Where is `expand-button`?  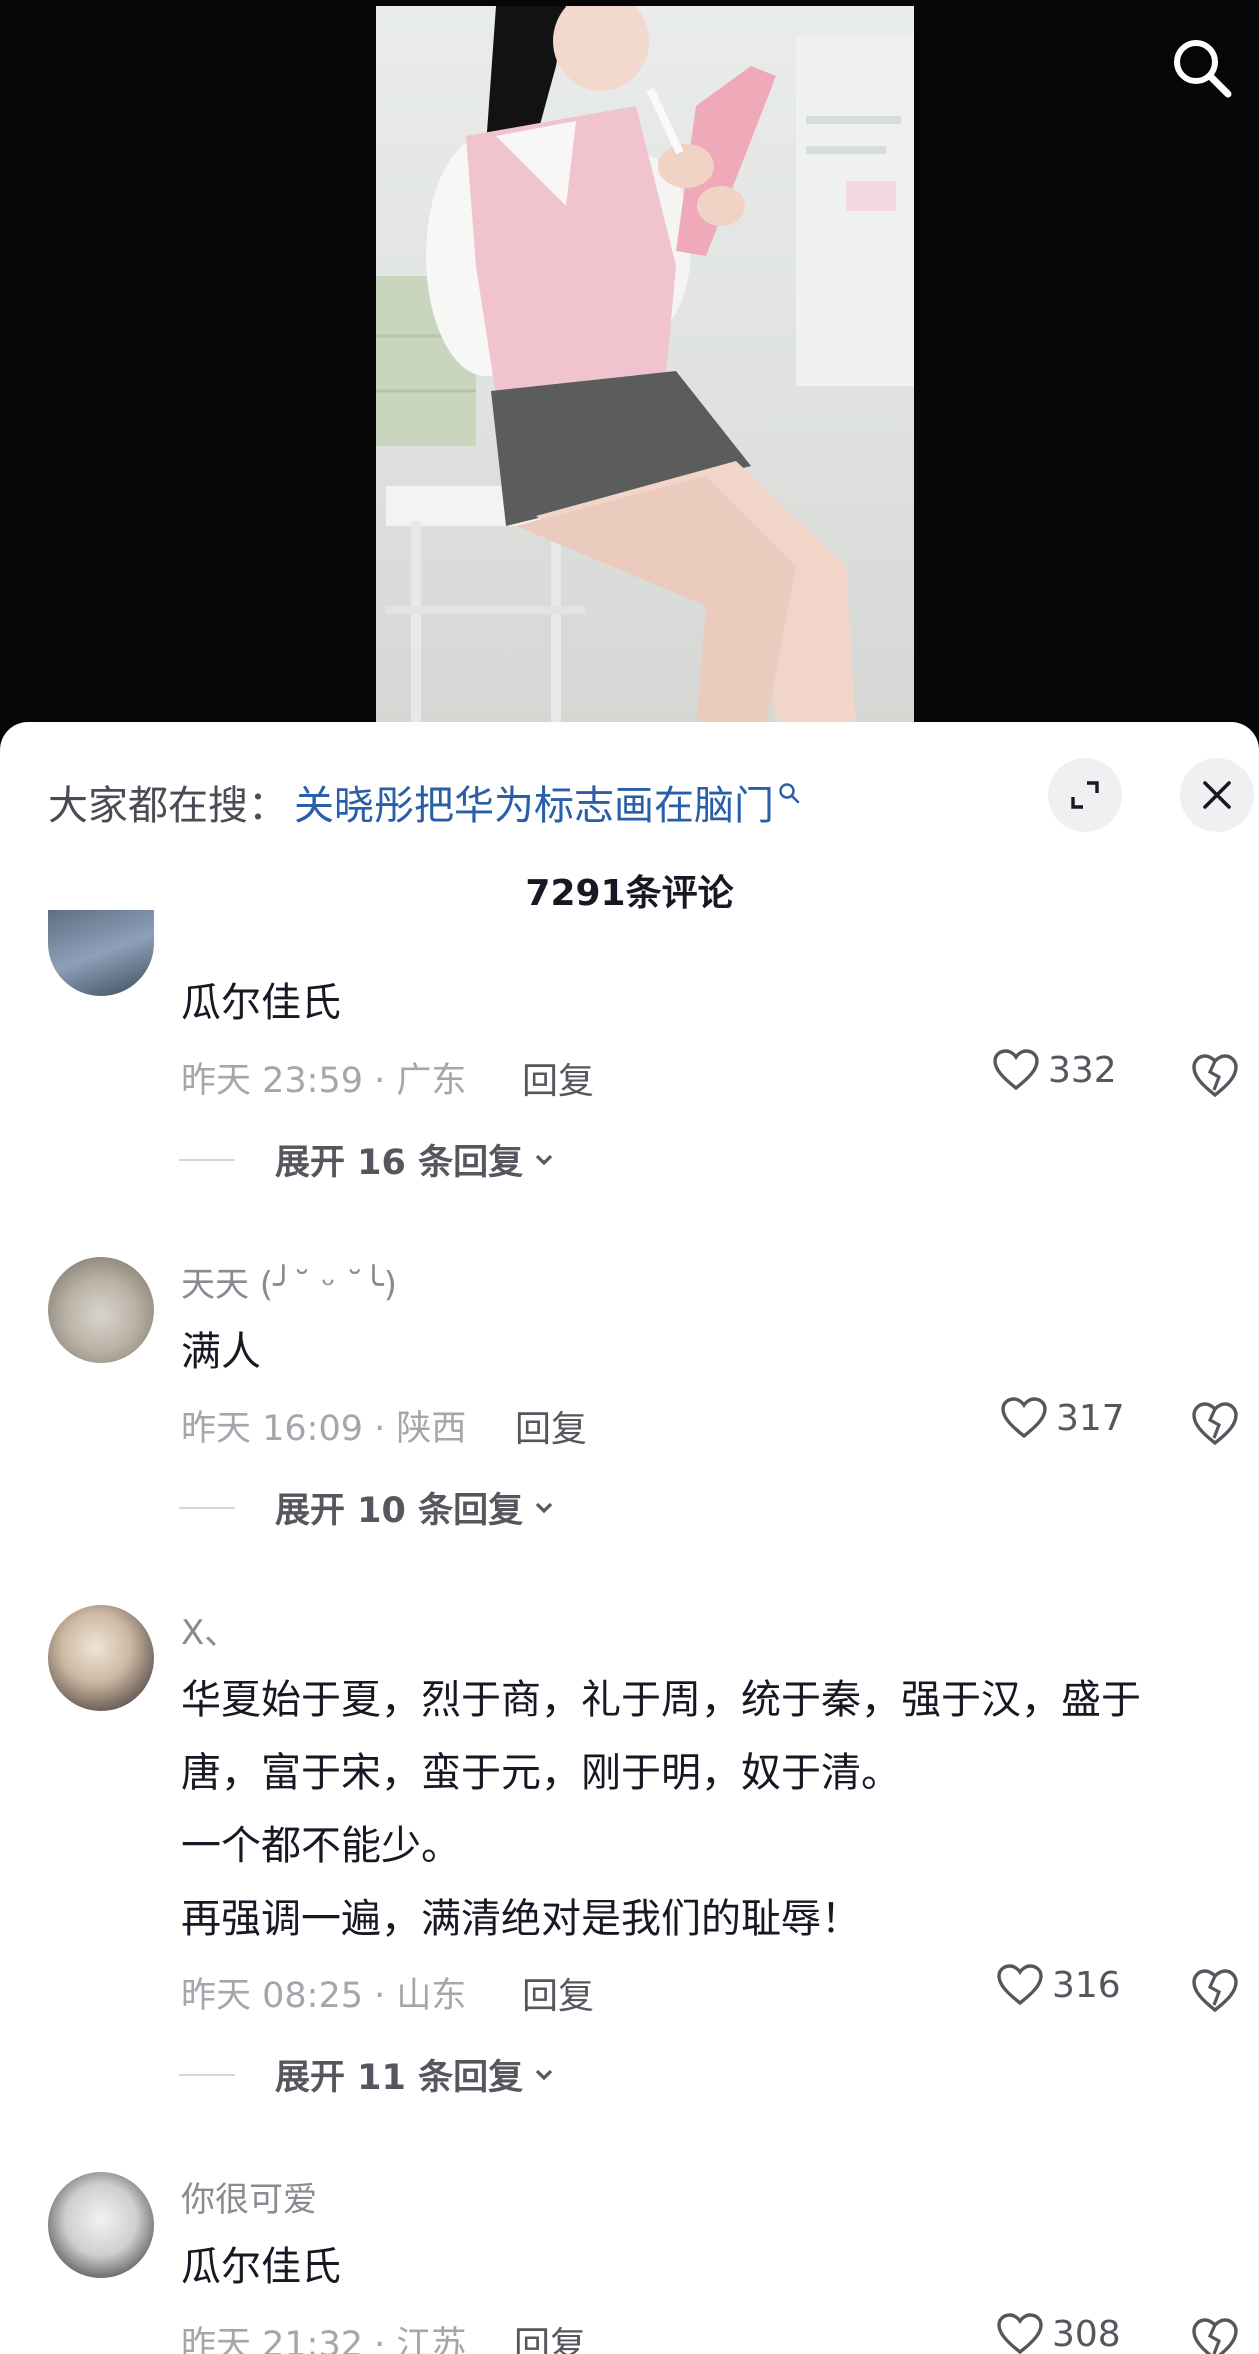 expand-button is located at coordinates (1085, 795).